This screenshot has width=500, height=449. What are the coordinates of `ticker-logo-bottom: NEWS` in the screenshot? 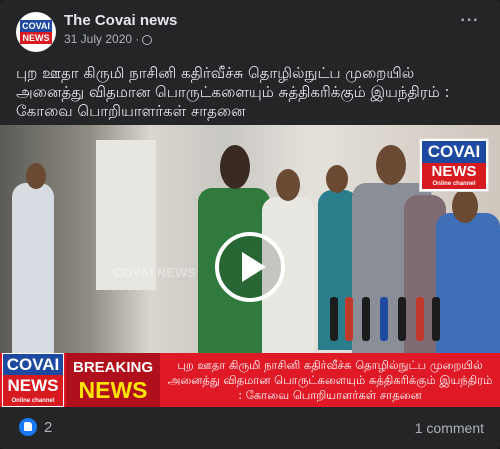 It's located at (33, 385).